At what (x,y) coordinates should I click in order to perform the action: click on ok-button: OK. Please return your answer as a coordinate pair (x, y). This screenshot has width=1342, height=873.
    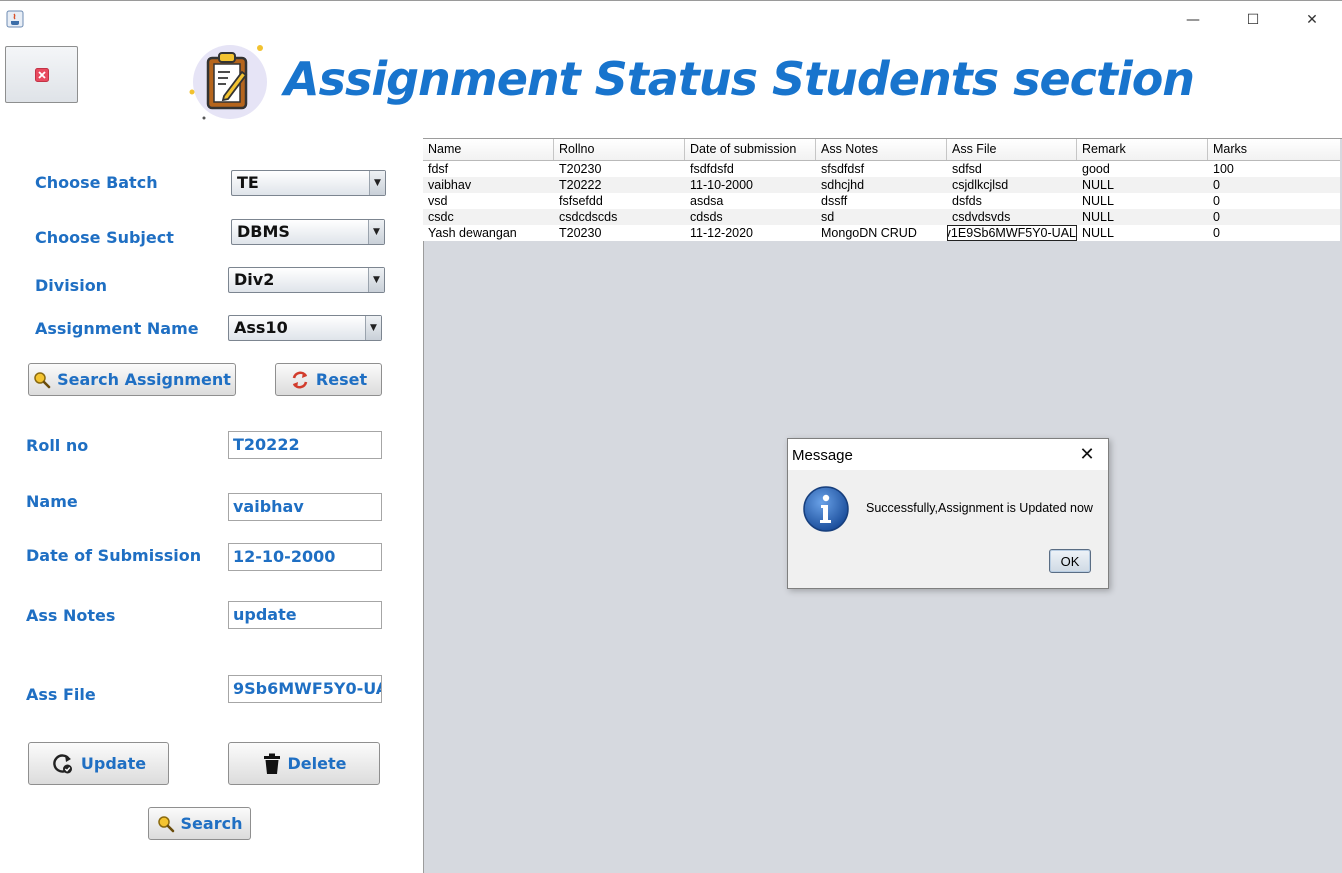
    Looking at the image, I should click on (1070, 561).